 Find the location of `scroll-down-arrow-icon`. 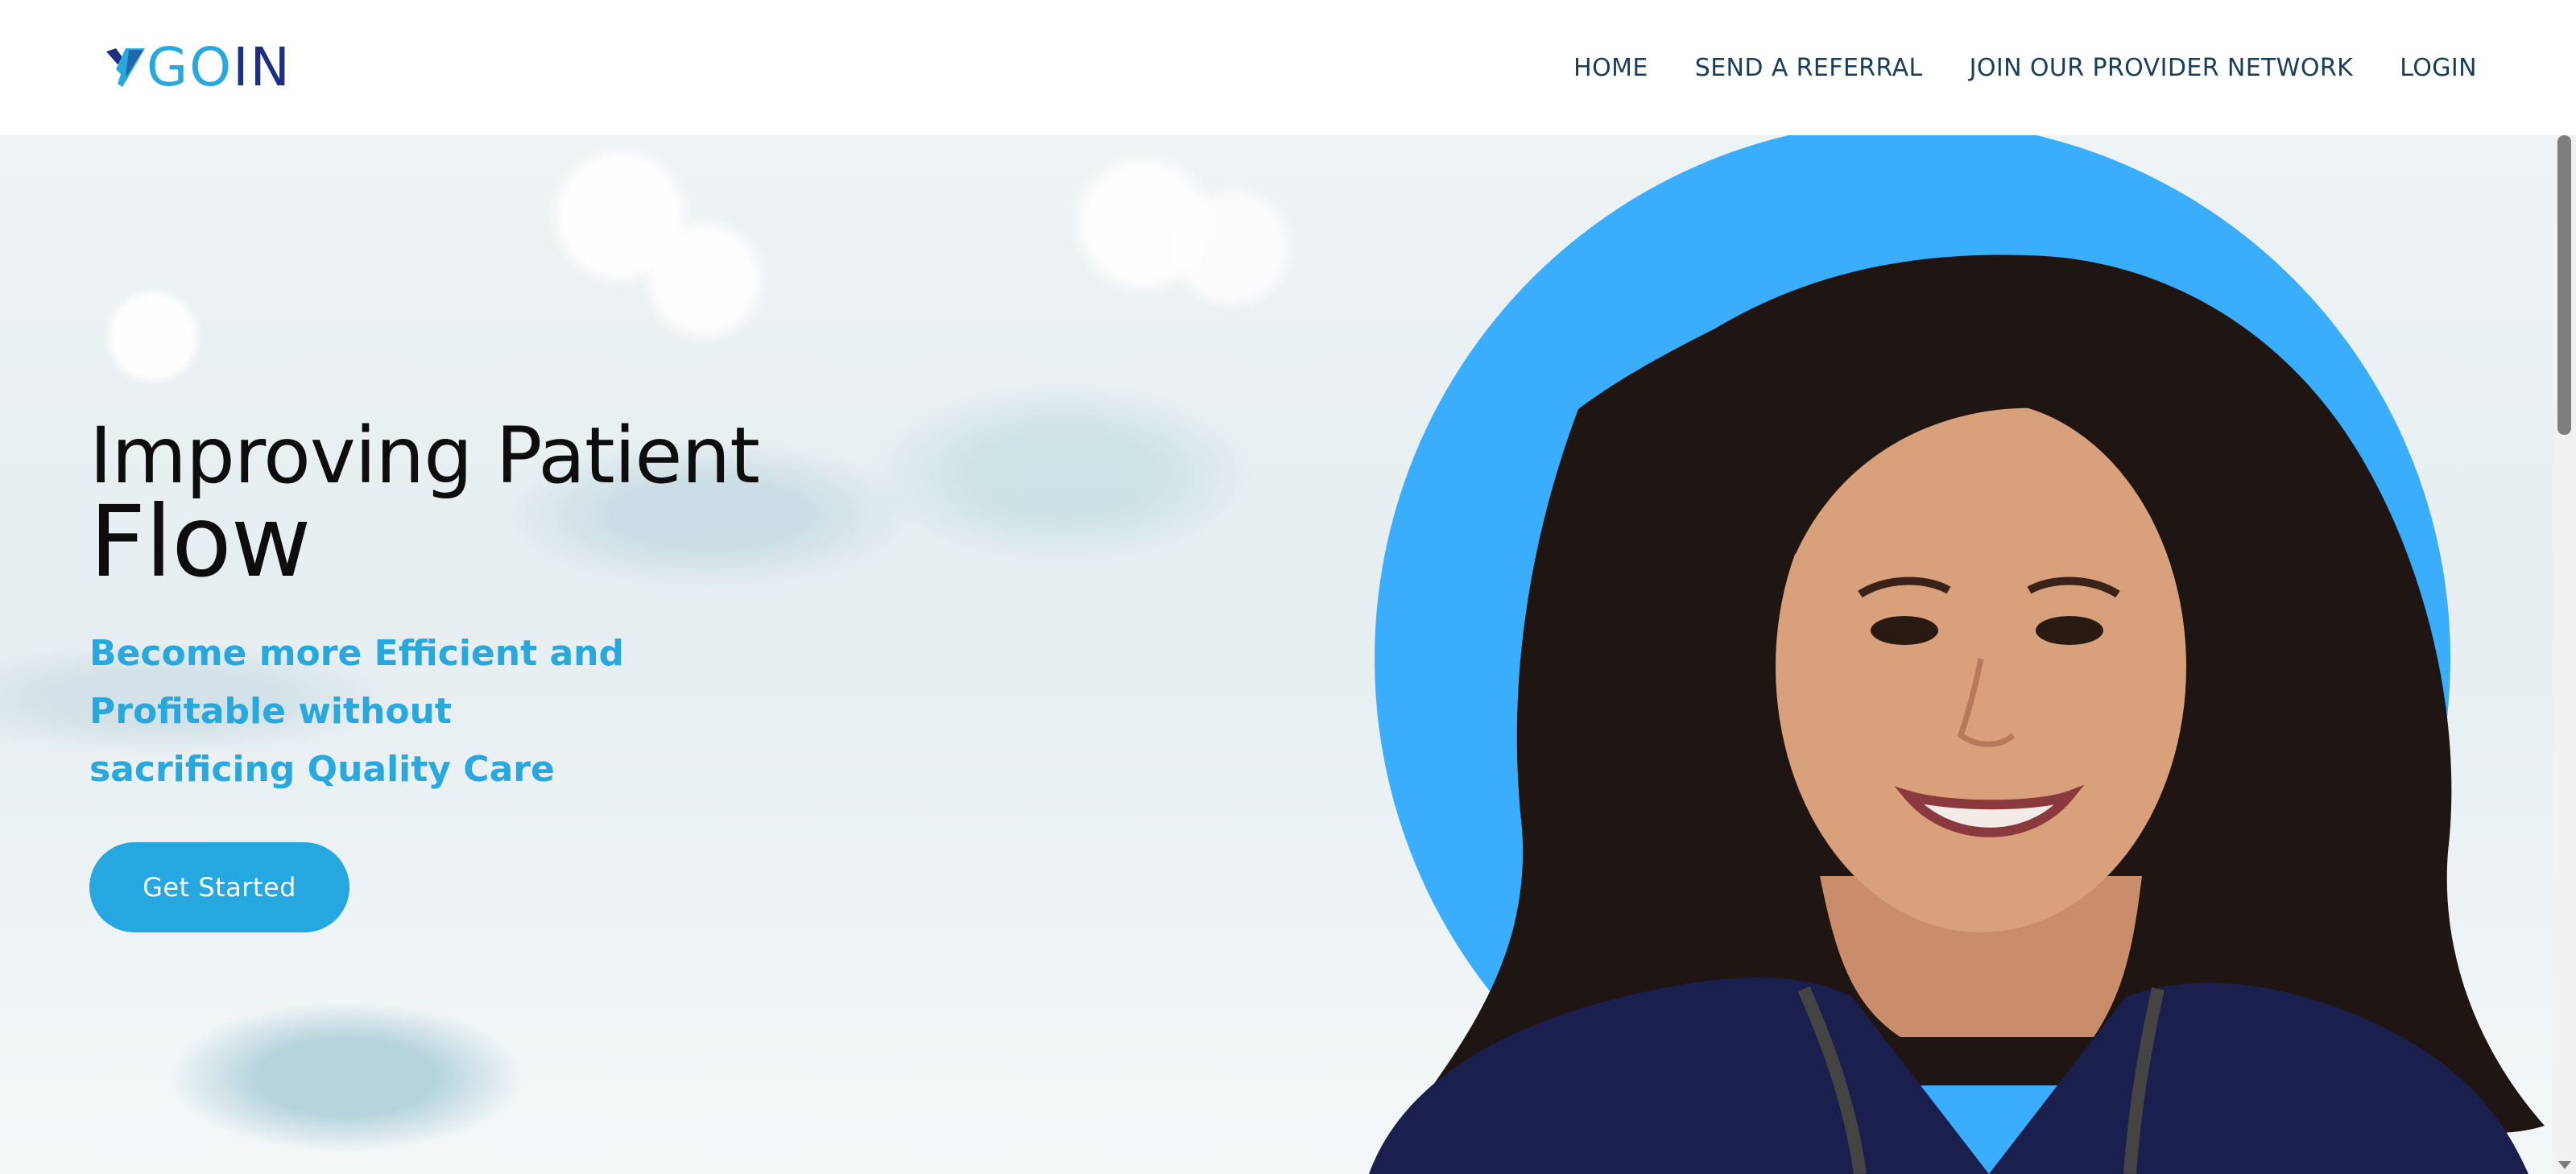

scroll-down-arrow-icon is located at coordinates (2564, 1165).